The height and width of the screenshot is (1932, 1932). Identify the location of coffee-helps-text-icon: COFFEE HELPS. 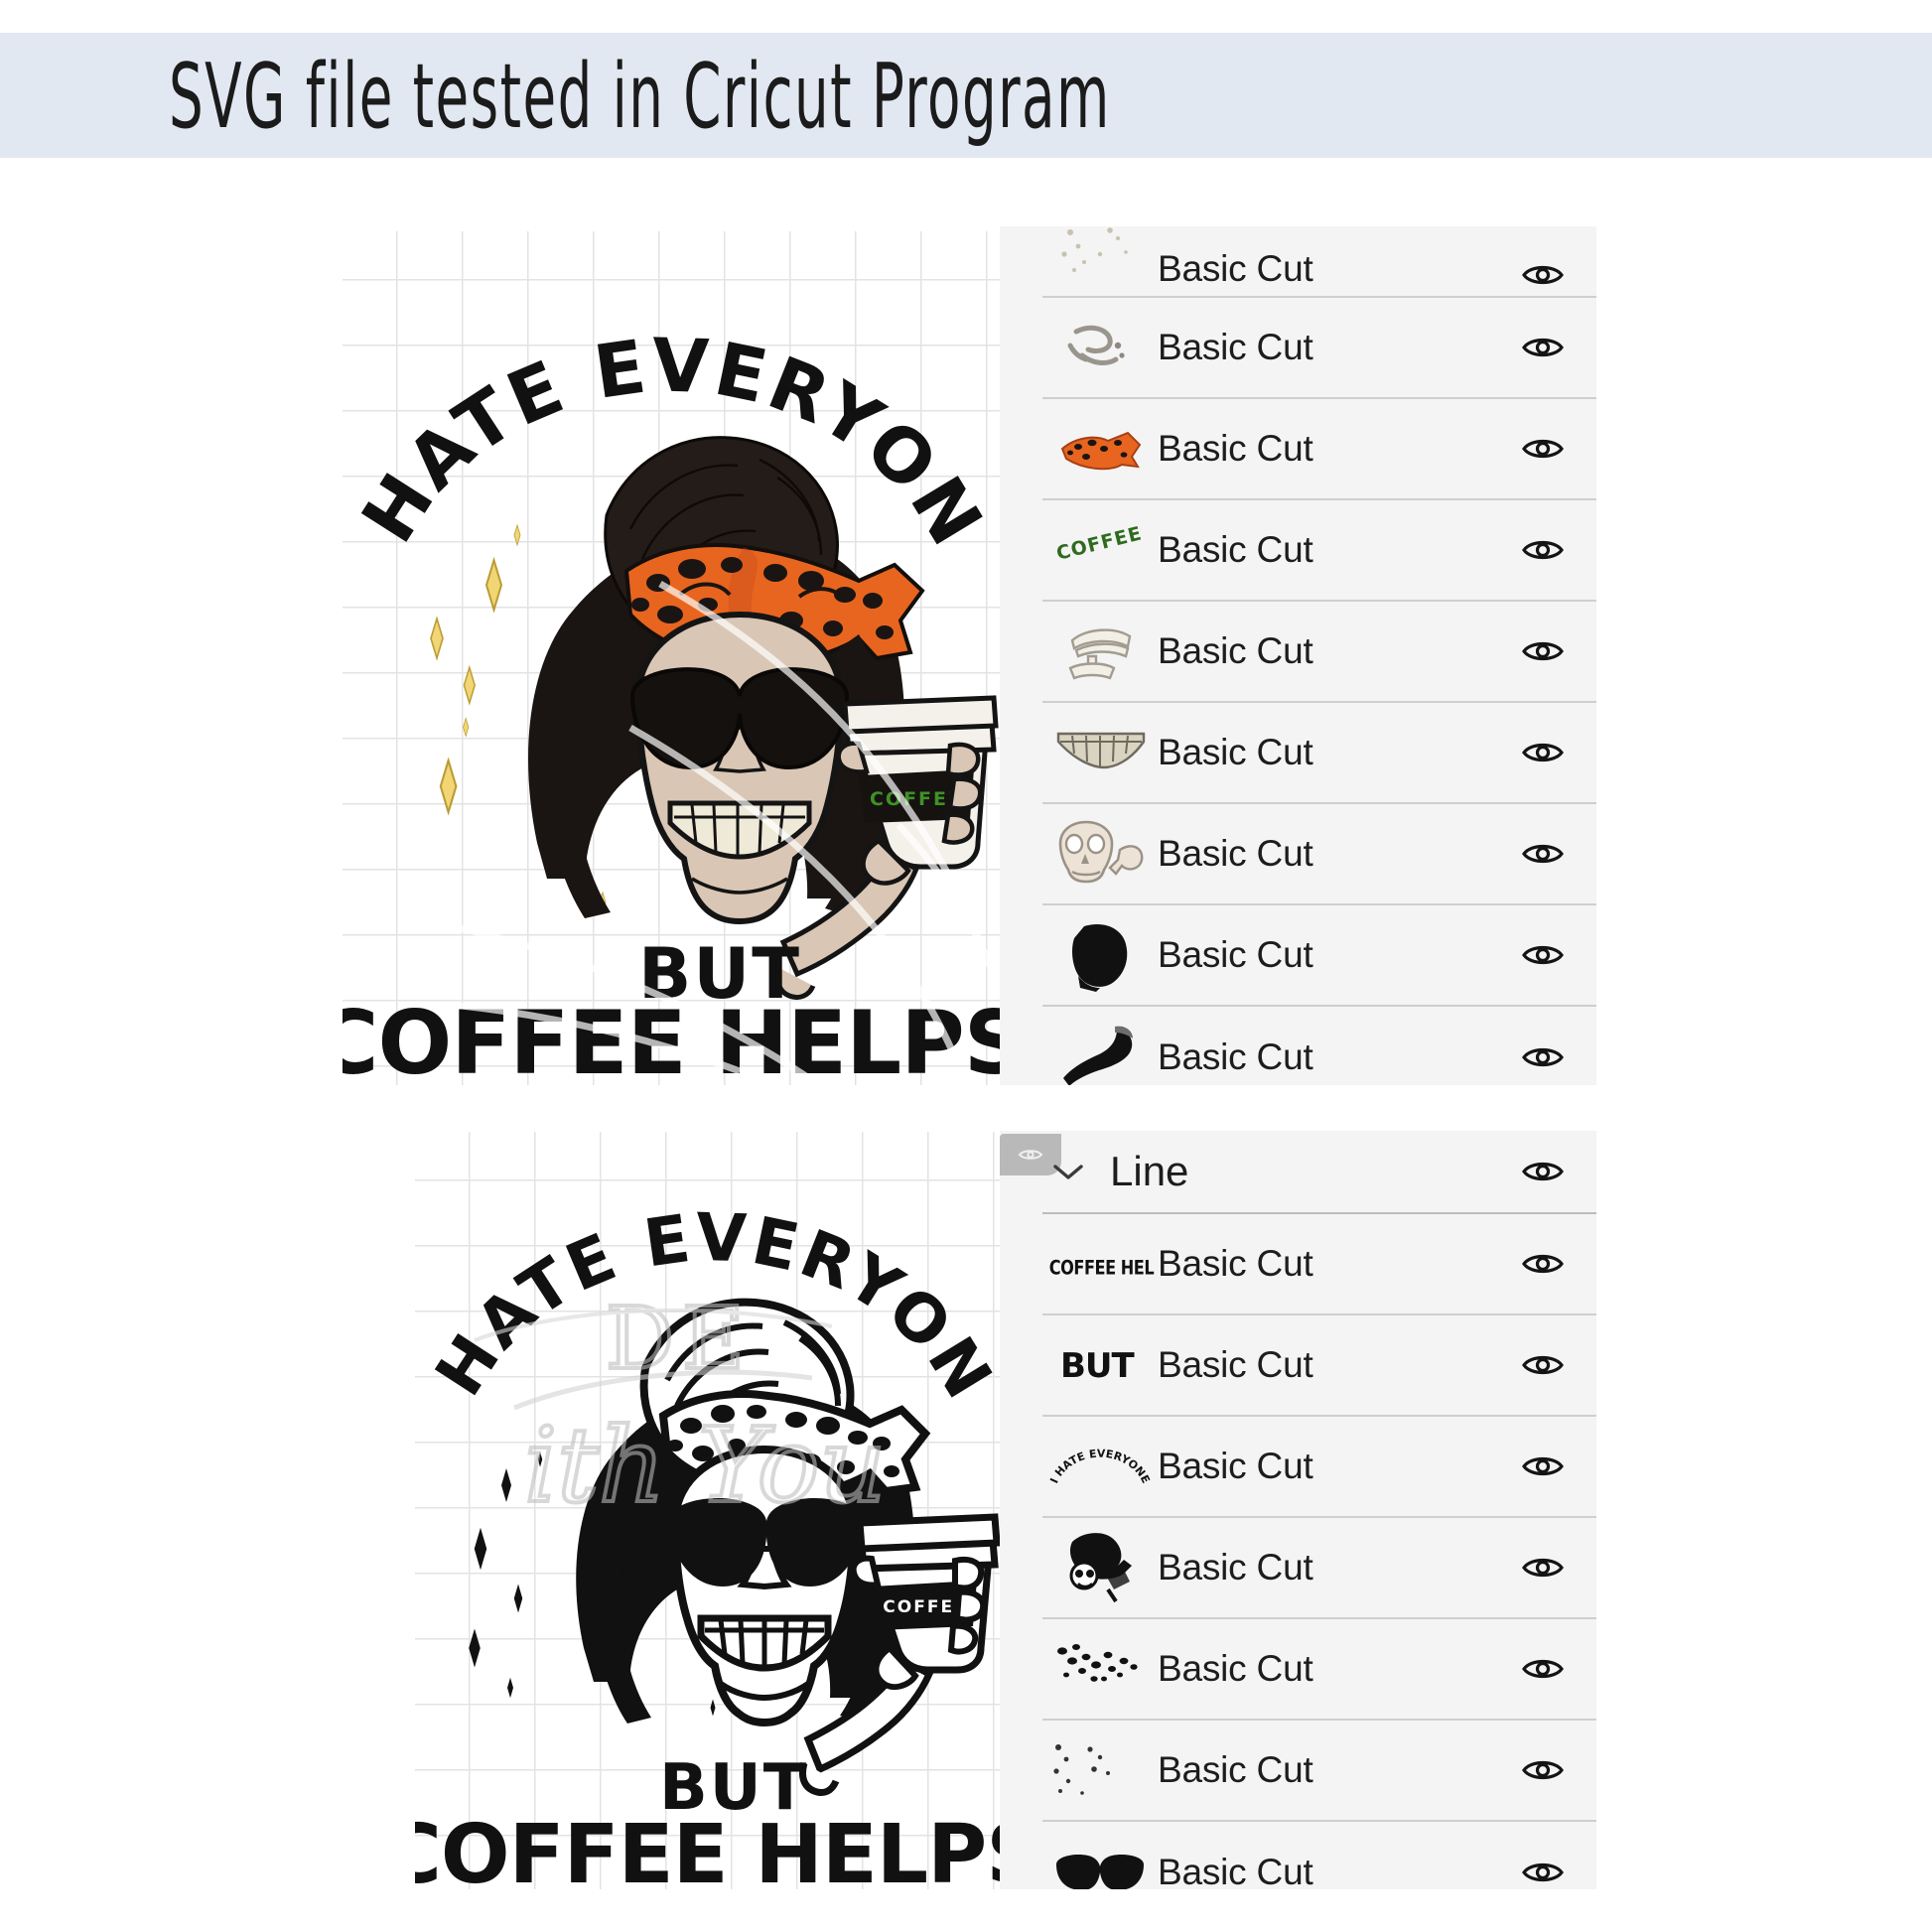
(1100, 1264).